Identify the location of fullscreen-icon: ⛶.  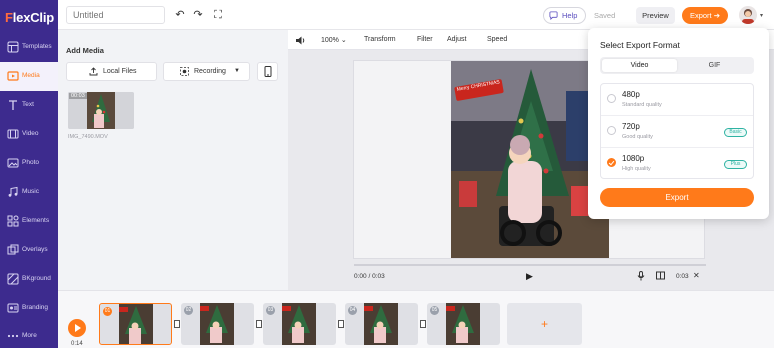
(218, 15).